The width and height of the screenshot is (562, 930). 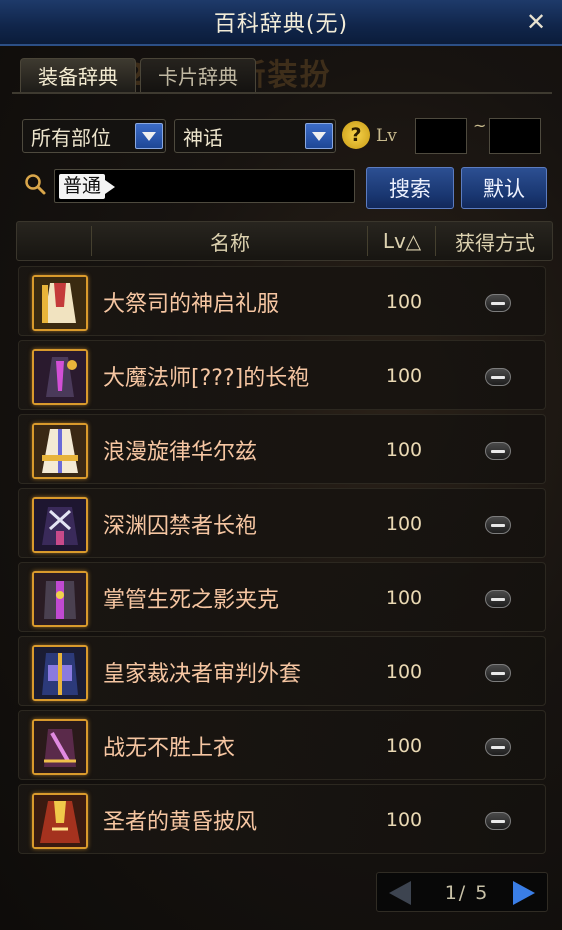 I want to click on item-name: 深渊囚禁者长袍, so click(x=180, y=526).